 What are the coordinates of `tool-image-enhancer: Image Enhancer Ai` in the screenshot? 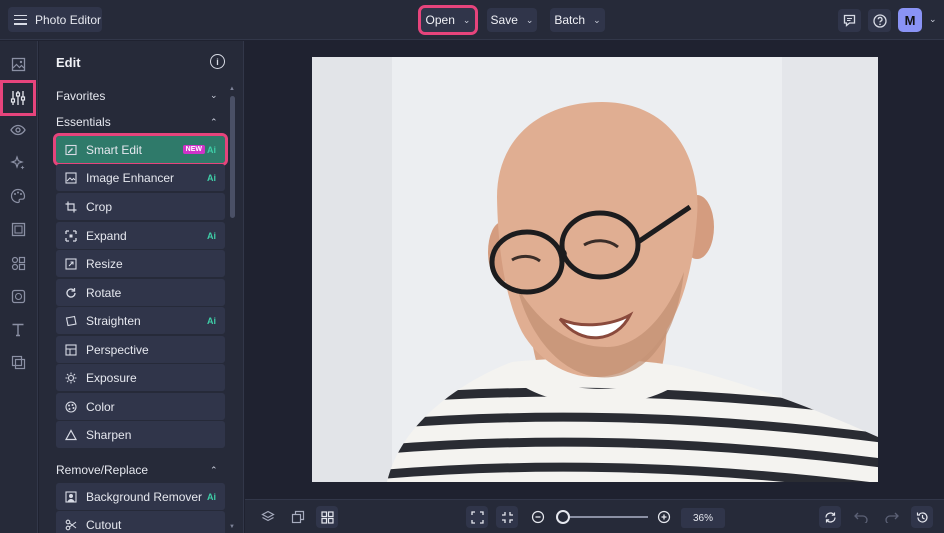 It's located at (140, 177).